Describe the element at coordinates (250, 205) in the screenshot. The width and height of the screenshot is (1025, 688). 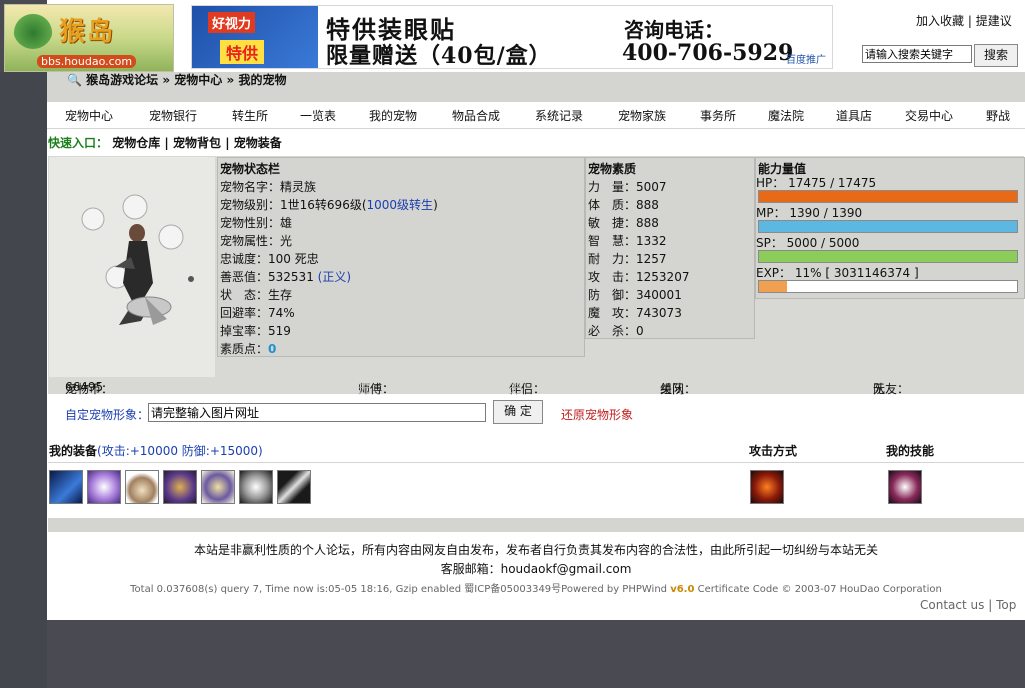
I see `level-label: 宠物级别：` at that location.